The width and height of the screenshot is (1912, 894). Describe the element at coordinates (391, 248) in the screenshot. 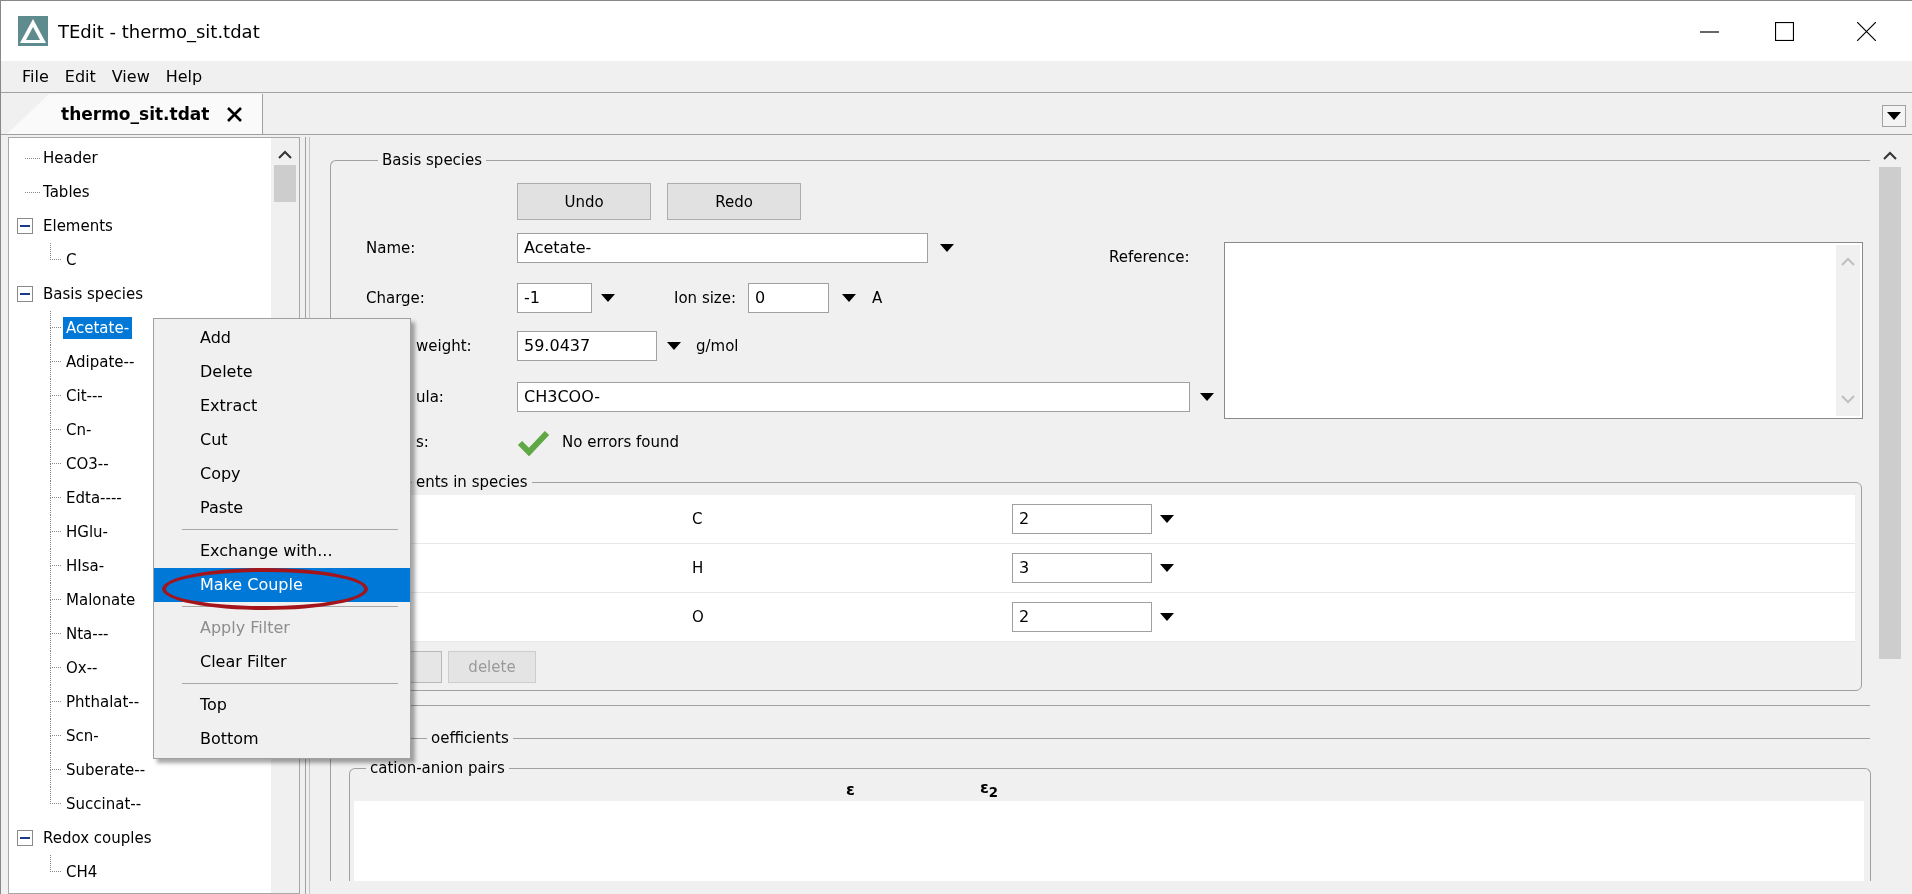

I see `field-label: Name:` at that location.